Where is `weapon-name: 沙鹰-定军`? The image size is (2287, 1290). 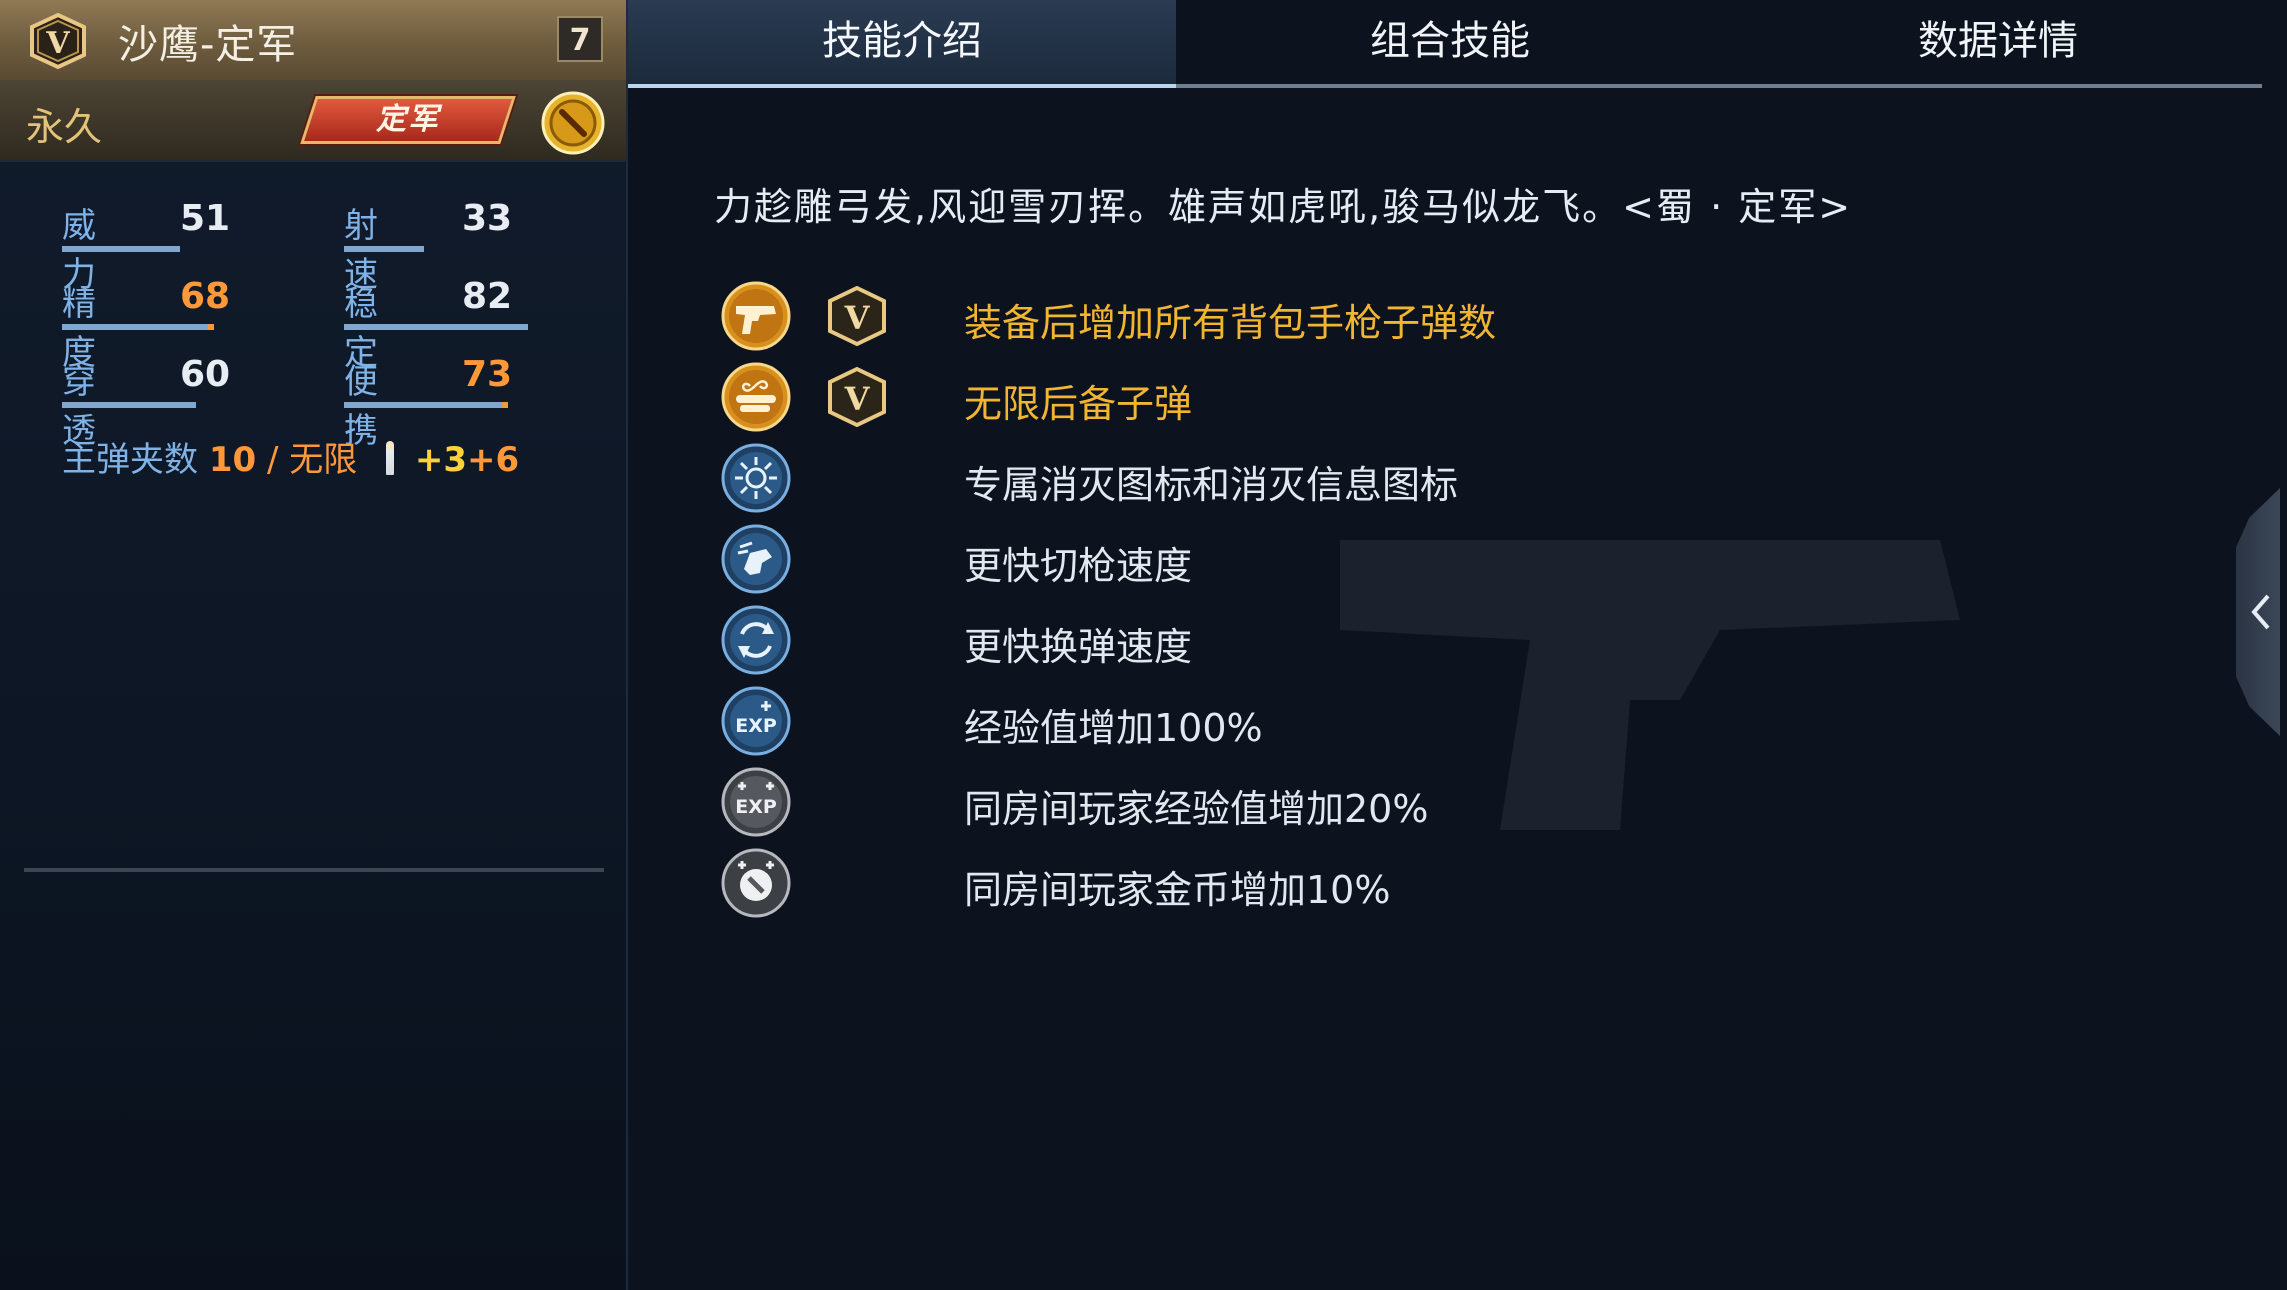
weapon-name: 沙鹰-定军 is located at coordinates (208, 45).